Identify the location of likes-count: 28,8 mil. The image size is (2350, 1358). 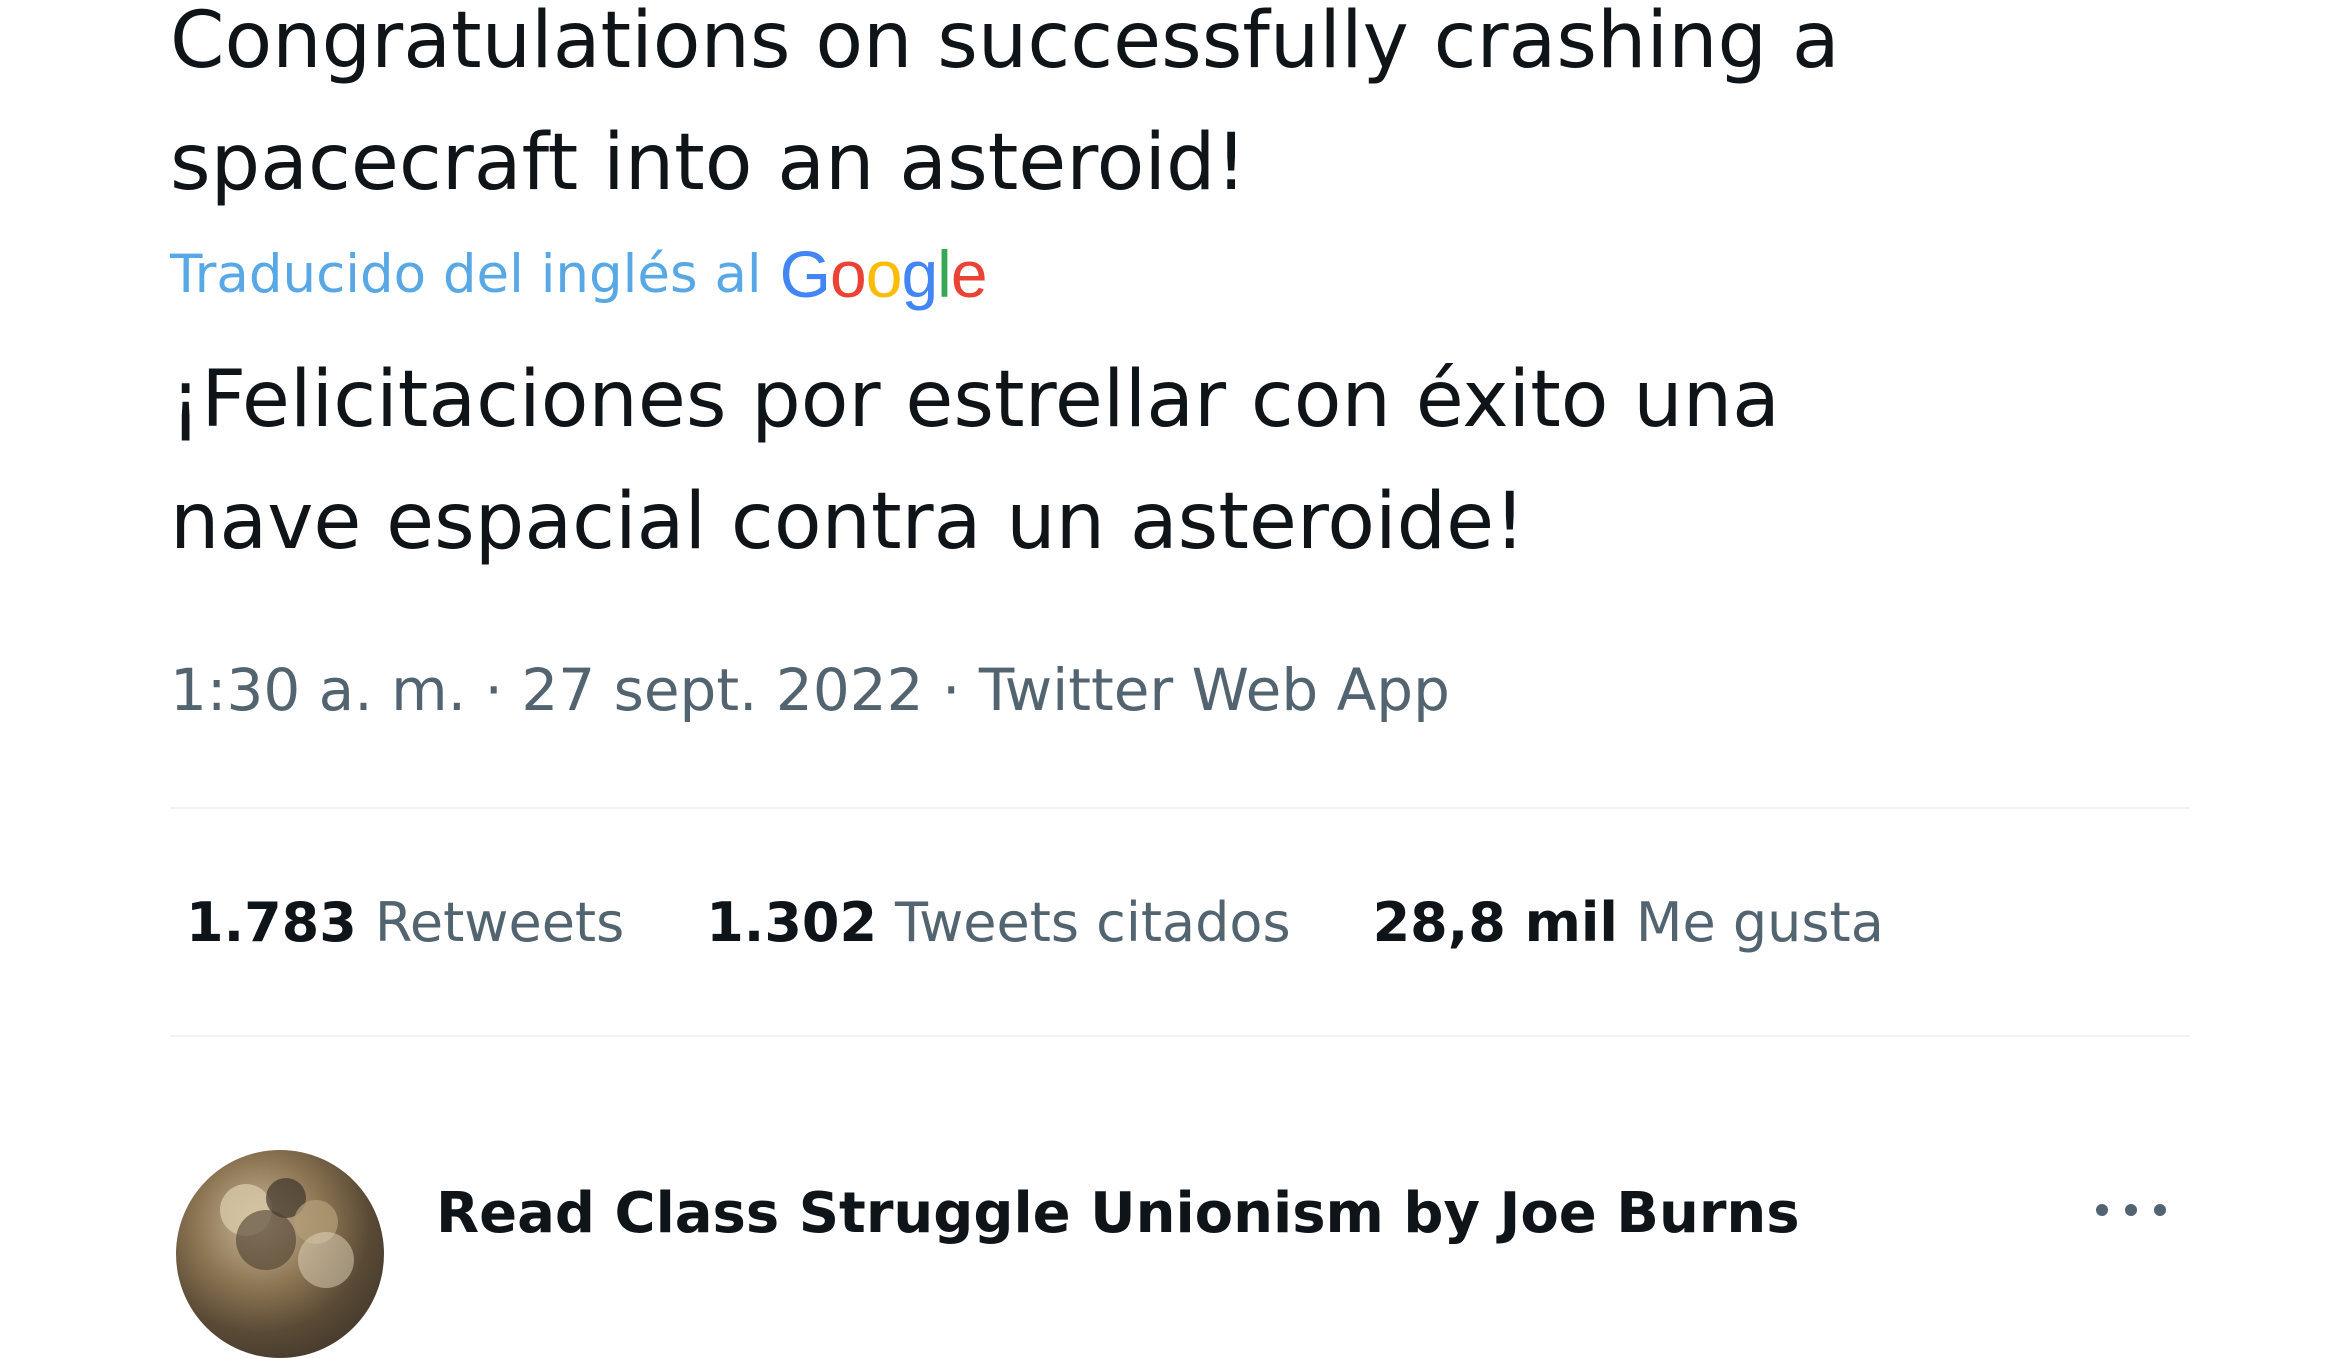
(1495, 922).